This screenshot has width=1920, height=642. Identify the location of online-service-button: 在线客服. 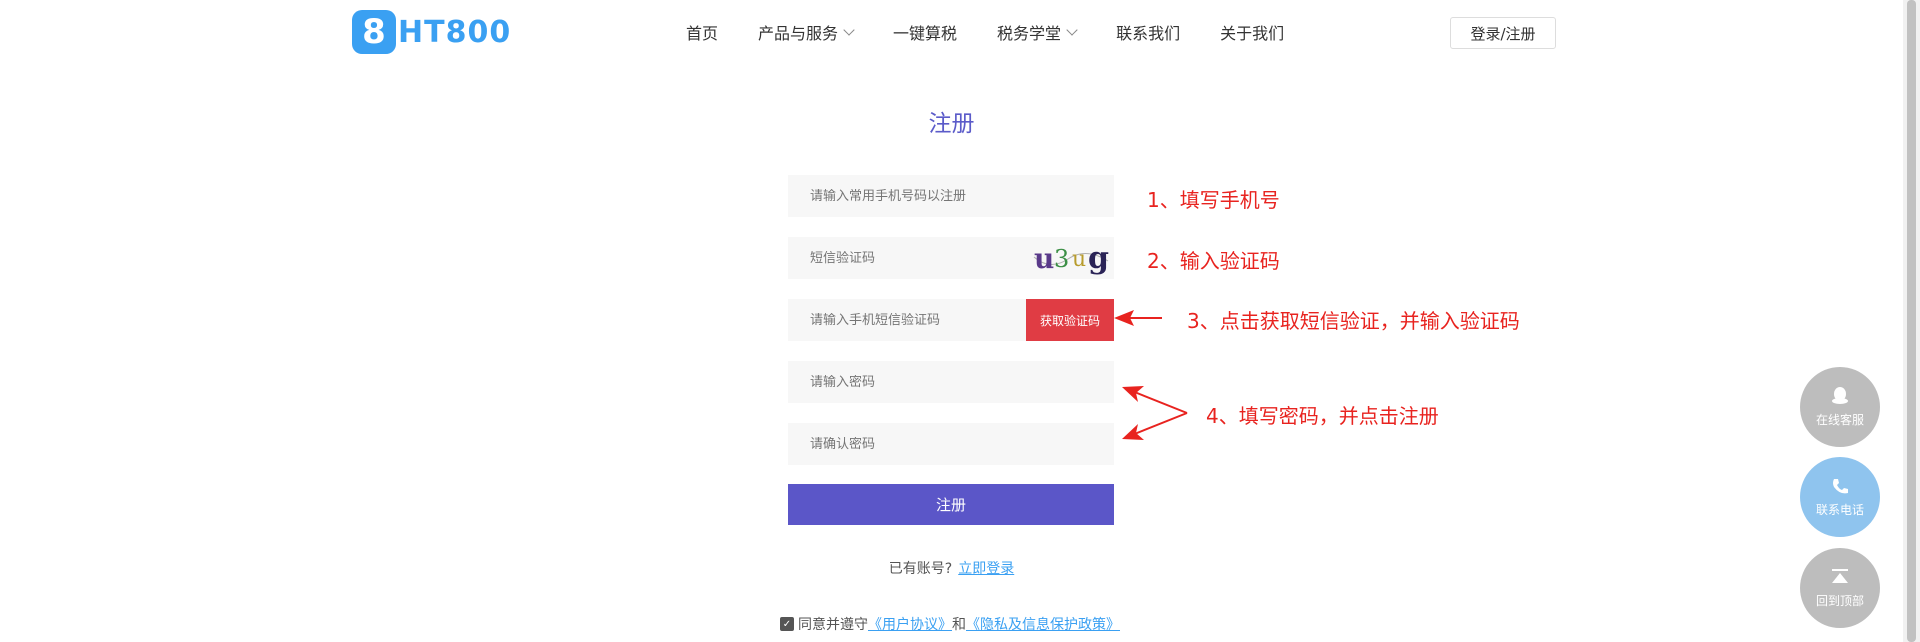
(1840, 407).